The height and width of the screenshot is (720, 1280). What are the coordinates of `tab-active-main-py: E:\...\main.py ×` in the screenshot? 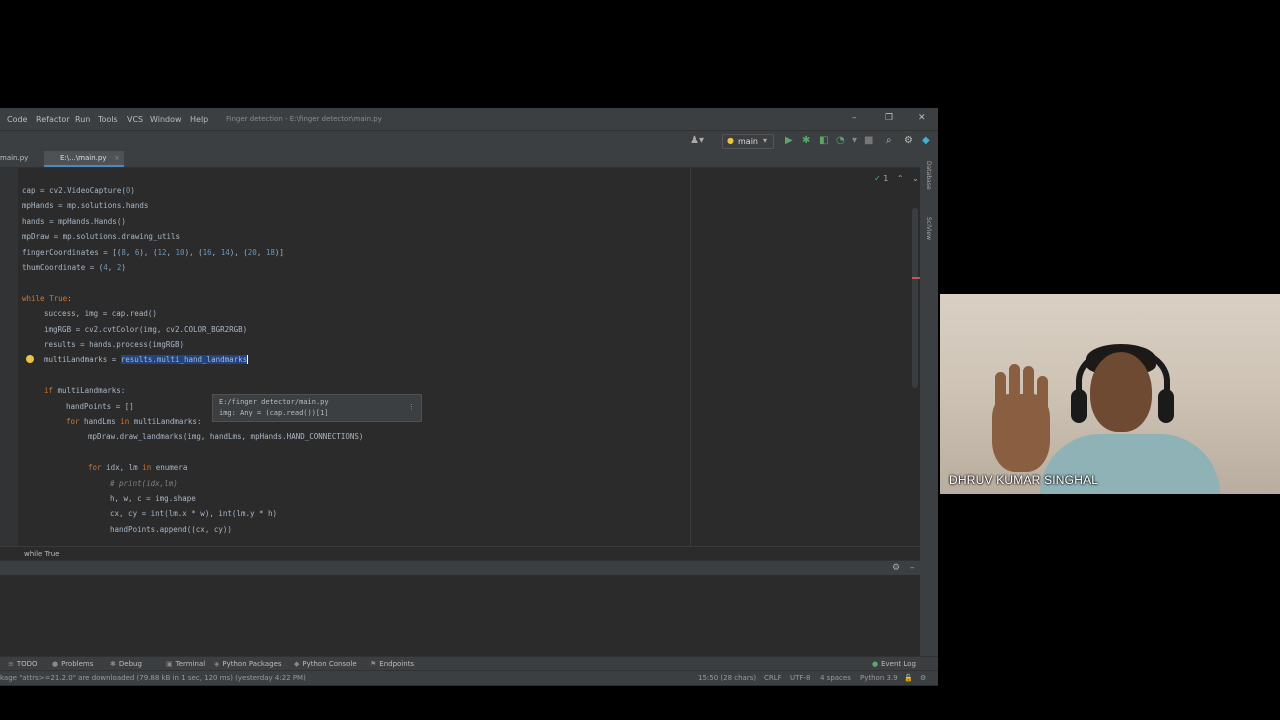 It's located at (84, 159).